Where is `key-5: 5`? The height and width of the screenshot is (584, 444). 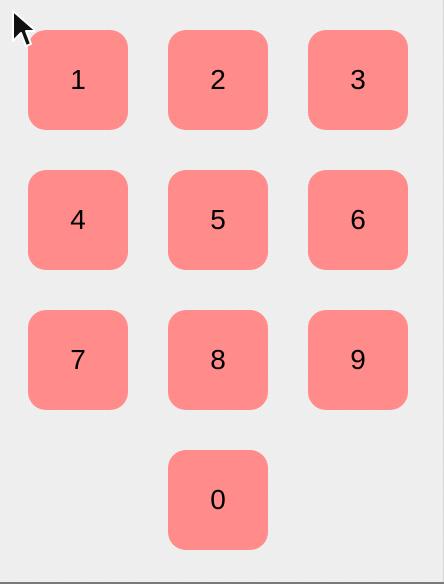
key-5: 5 is located at coordinates (218, 220).